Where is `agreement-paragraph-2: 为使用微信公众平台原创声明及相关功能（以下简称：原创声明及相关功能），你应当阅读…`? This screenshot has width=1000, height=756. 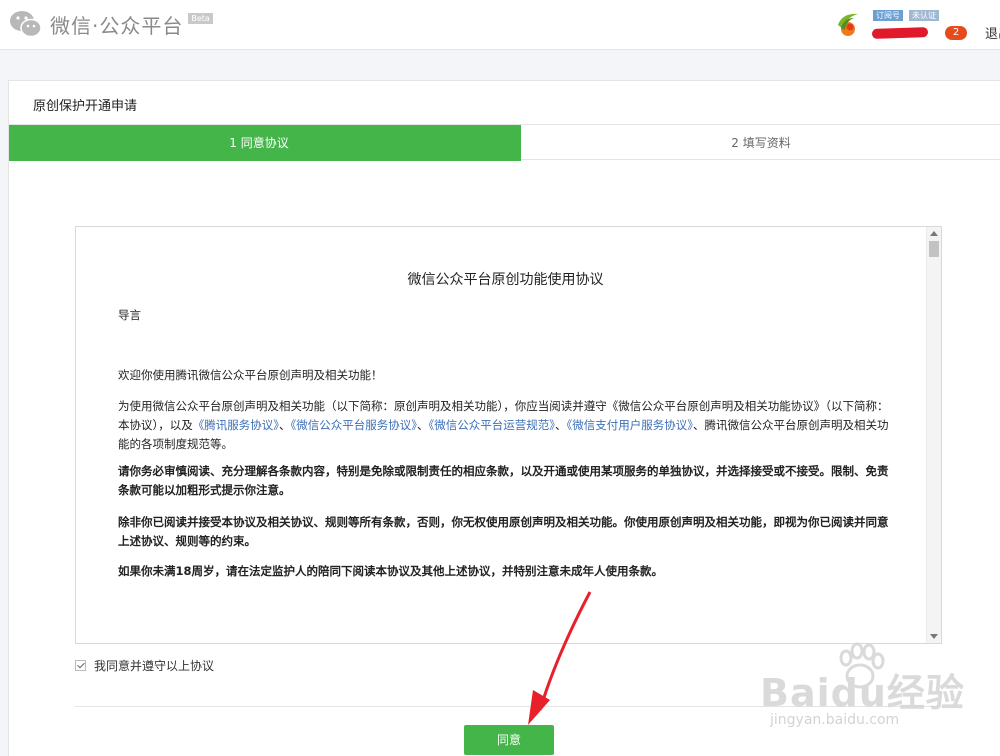 agreement-paragraph-2: 为使用微信公众平台原创声明及相关功能（以下简称：原创声明及相关功能），你应当阅读… is located at coordinates (505, 425).